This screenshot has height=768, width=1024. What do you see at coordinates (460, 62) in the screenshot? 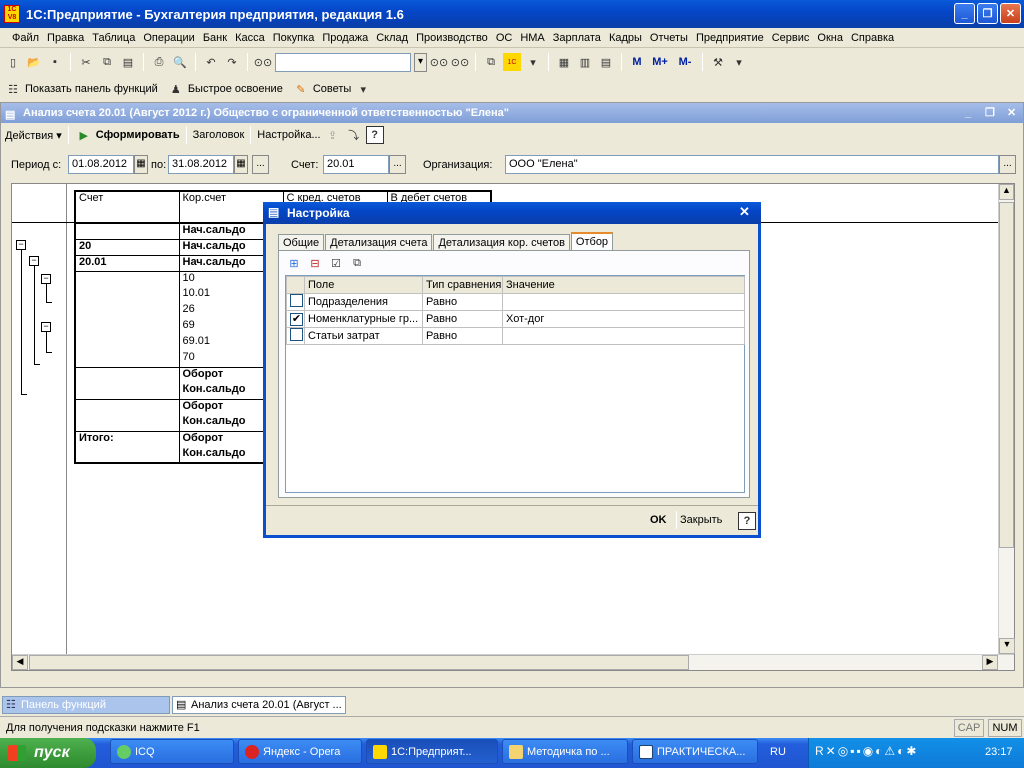
I see `find-prev-icon: ⊙⊙` at bounding box center [460, 62].